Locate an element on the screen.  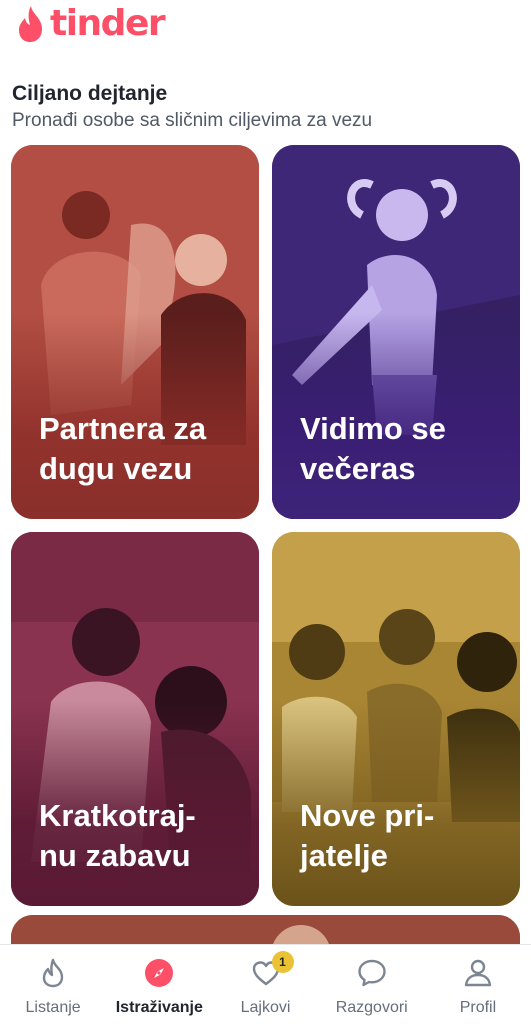
nav-label: Listanje is located at coordinates (53, 1007).